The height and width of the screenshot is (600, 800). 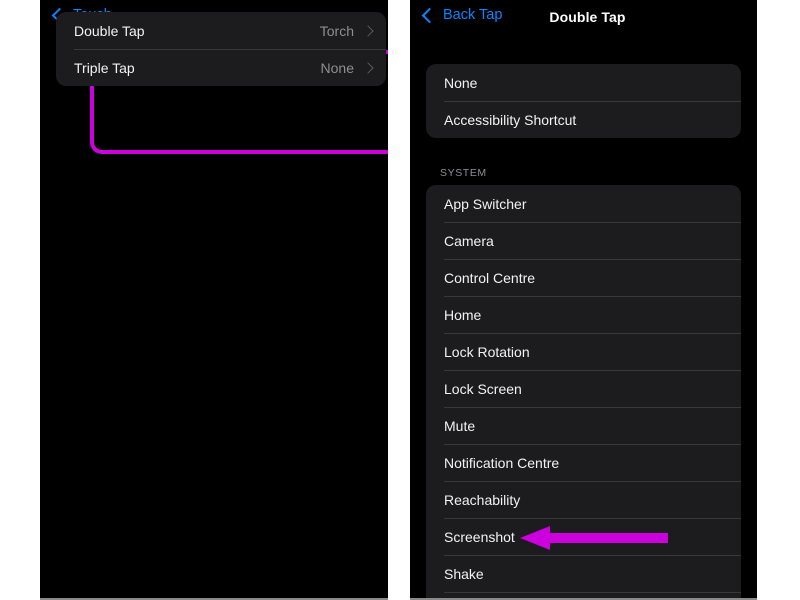 What do you see at coordinates (587, 17) in the screenshot?
I see `page-title: Double Tap` at bounding box center [587, 17].